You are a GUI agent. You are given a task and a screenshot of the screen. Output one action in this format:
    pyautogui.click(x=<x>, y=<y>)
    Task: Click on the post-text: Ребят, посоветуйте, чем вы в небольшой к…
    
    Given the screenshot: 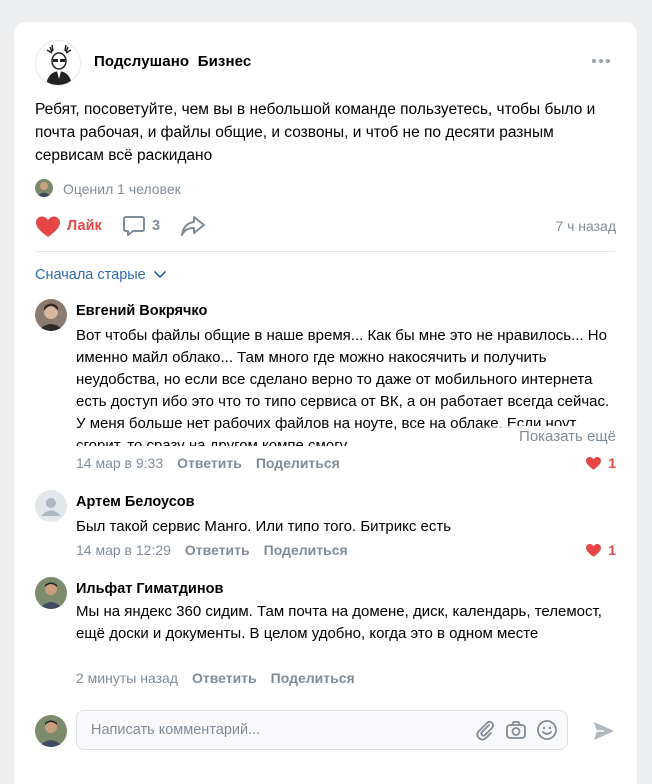 What is the action you would take?
    pyautogui.click(x=315, y=132)
    